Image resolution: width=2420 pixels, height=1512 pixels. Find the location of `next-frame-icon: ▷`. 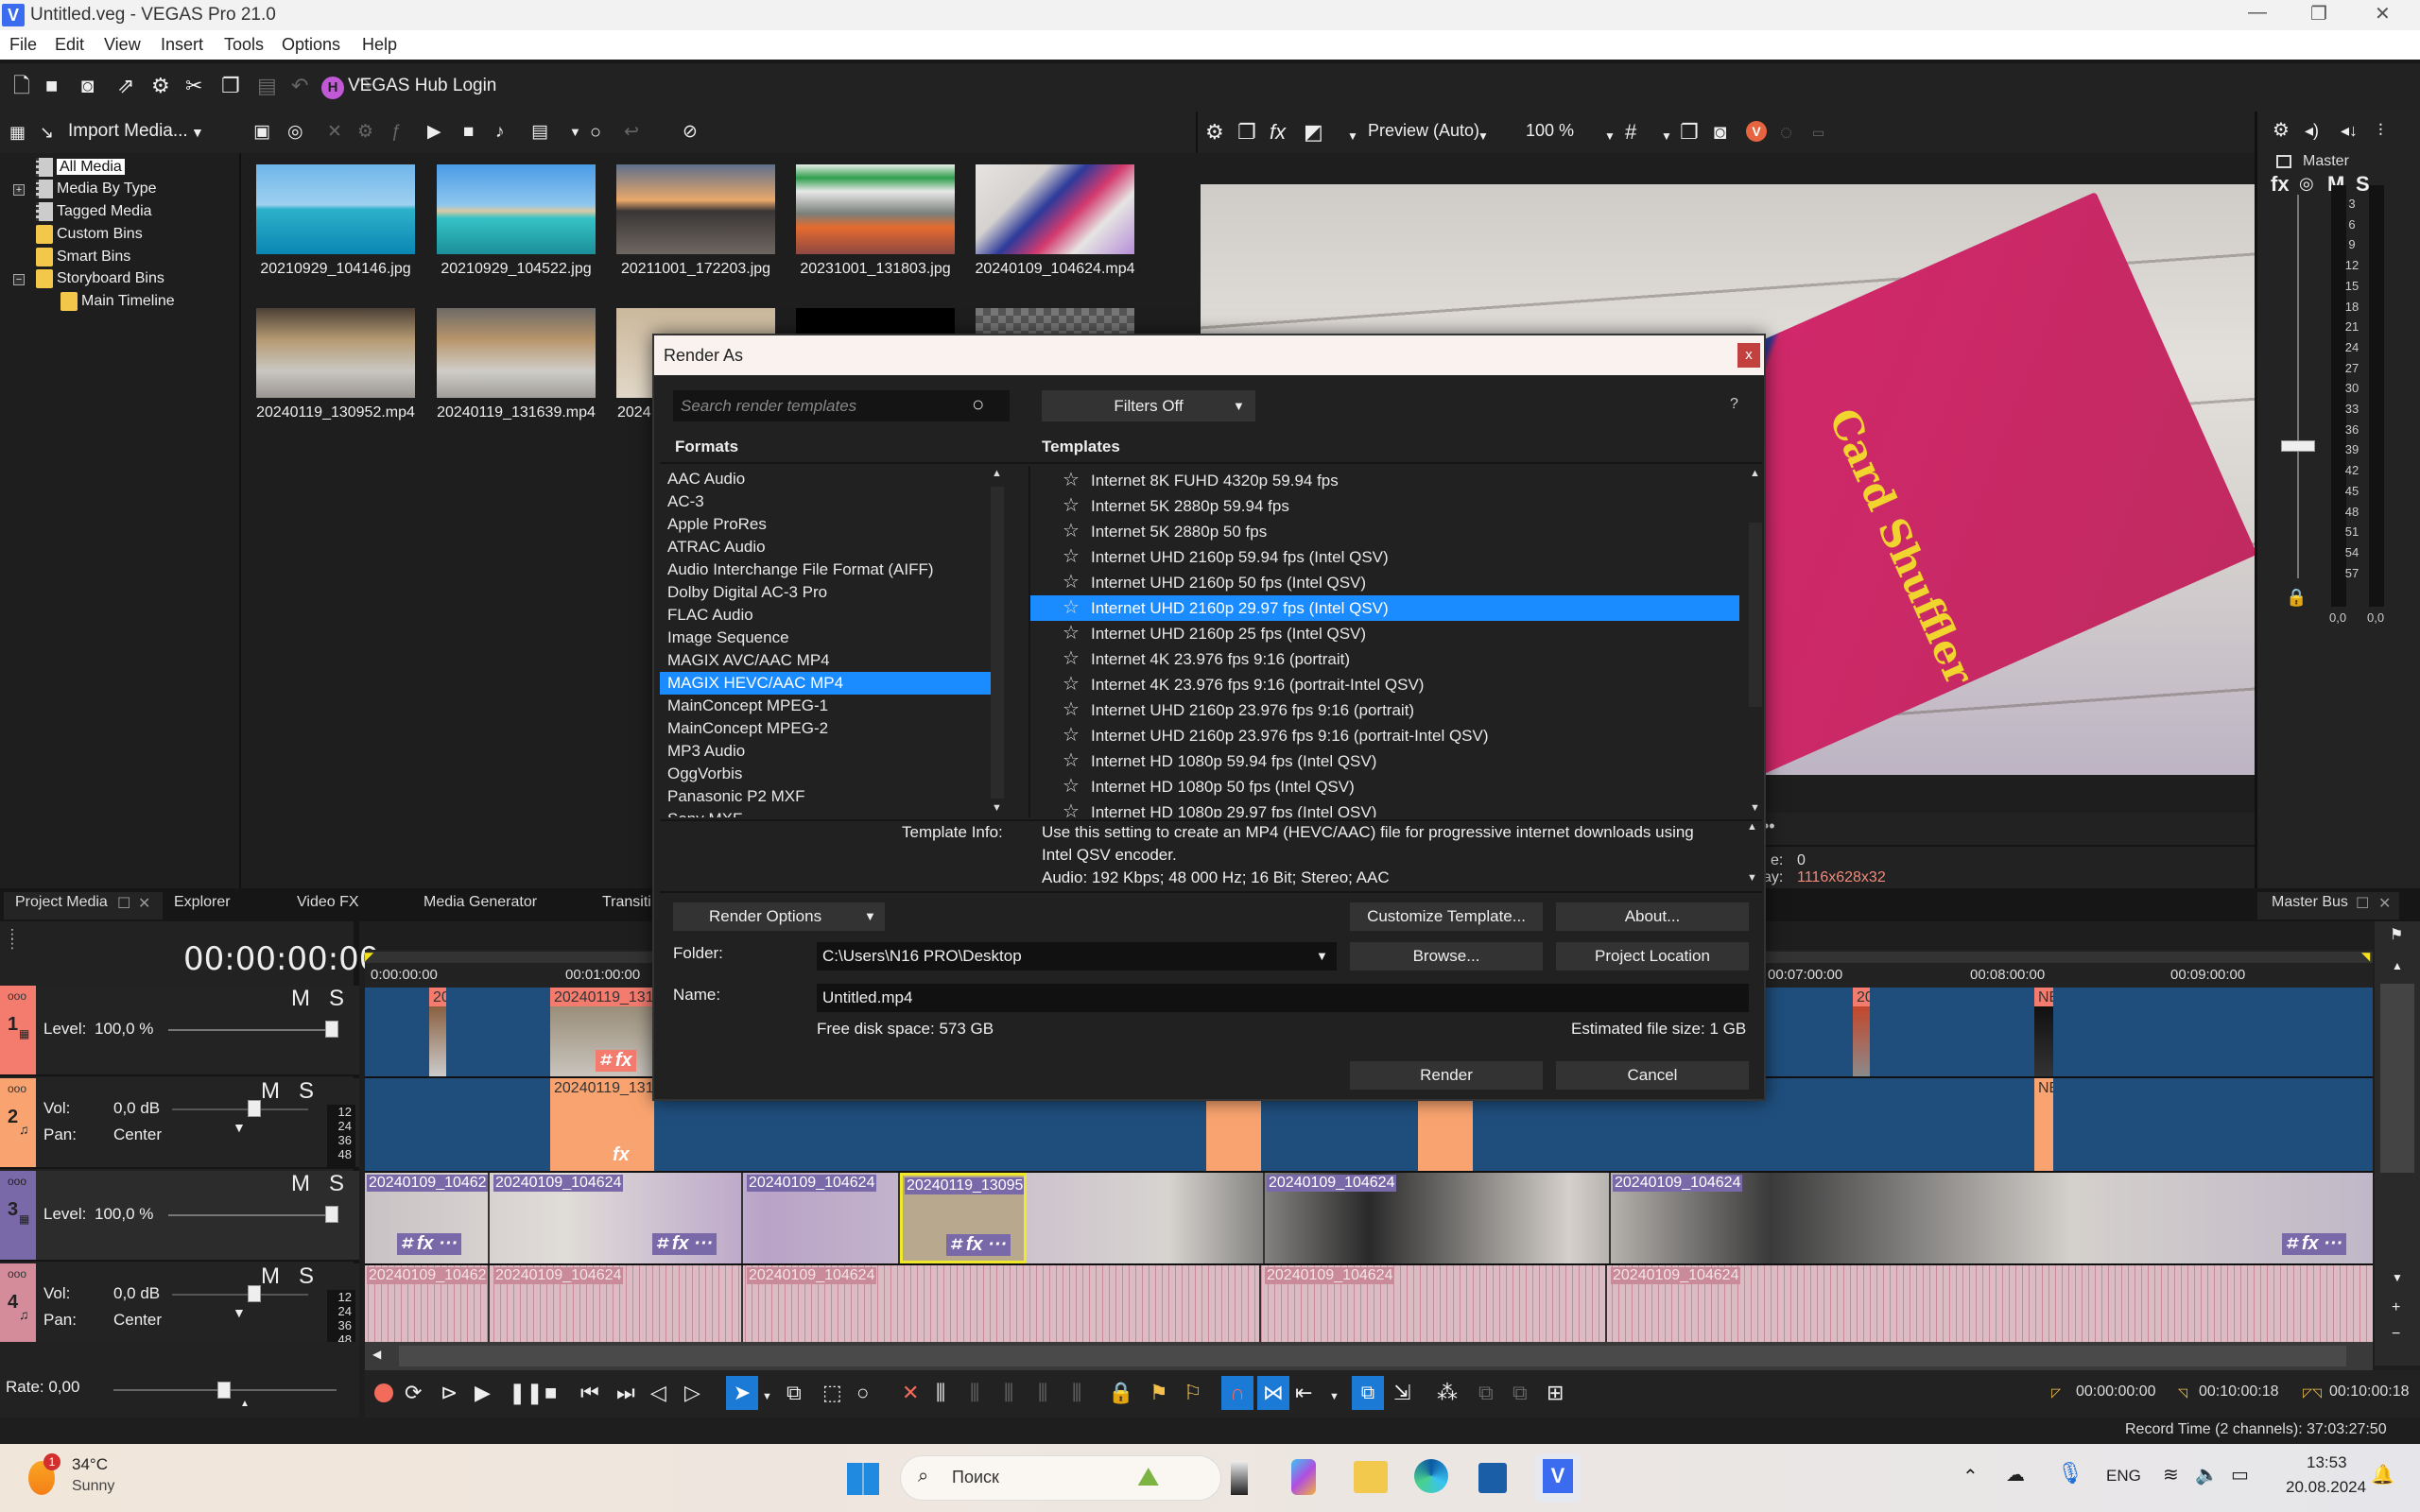

next-frame-icon: ▷ is located at coordinates (692, 1393).